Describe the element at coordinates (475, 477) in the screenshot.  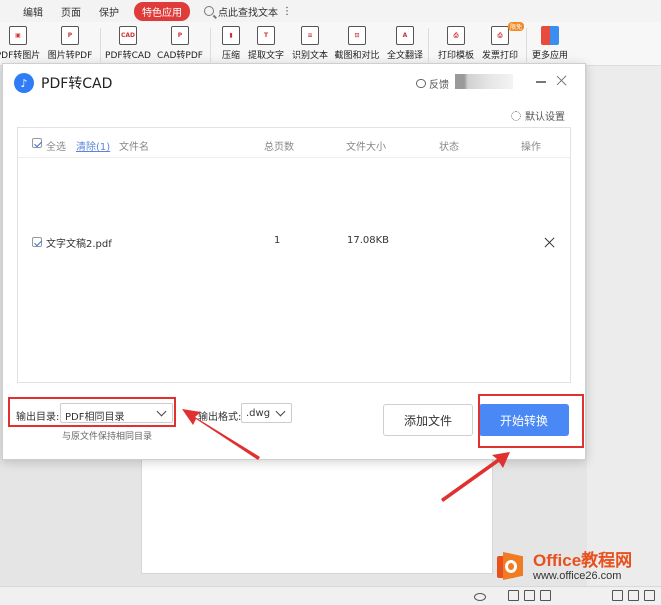
I see `arrow-to-start-button` at that location.